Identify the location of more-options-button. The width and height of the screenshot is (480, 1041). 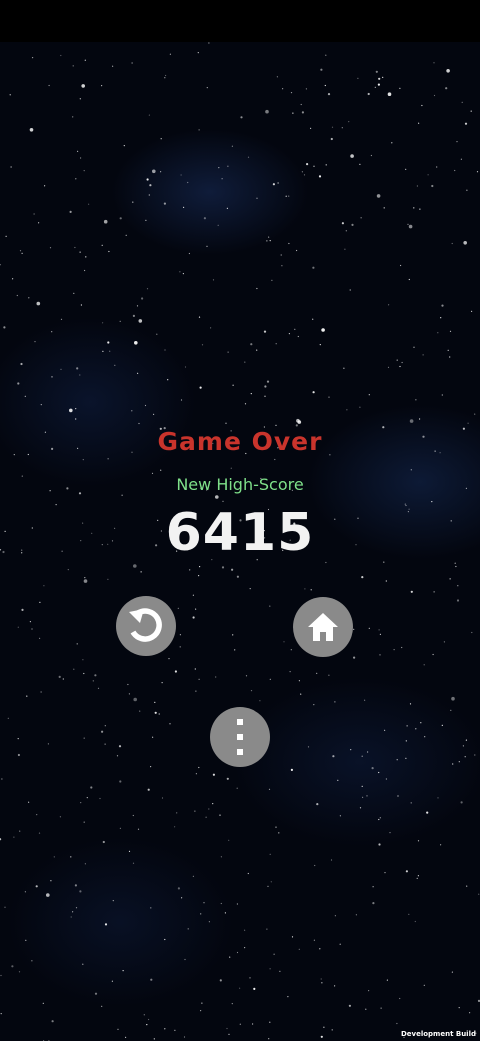
(240, 737).